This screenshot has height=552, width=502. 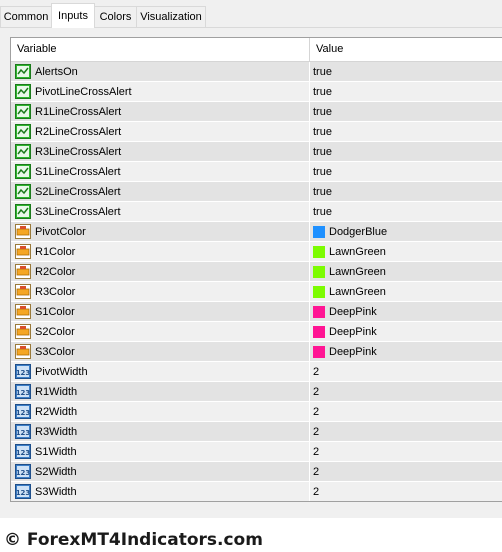 What do you see at coordinates (55, 352) in the screenshot?
I see `variable-name: S3Color` at bounding box center [55, 352].